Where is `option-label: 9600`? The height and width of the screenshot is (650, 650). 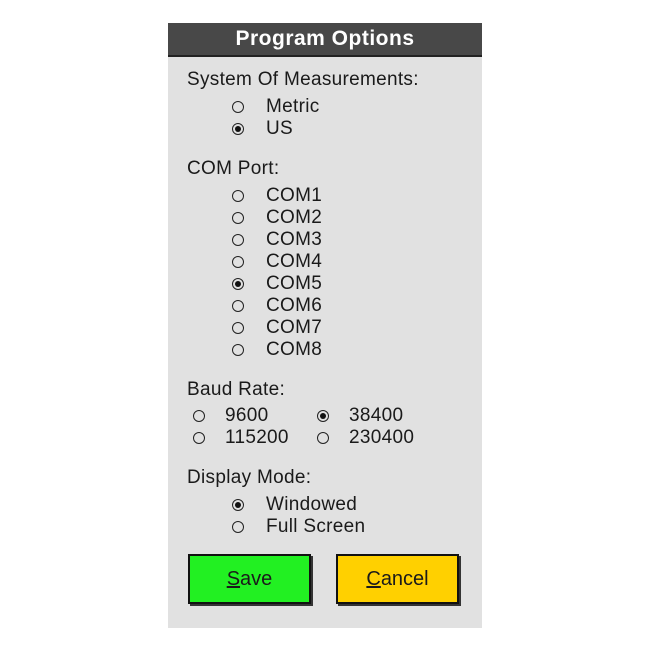
option-label: 9600 is located at coordinates (247, 415).